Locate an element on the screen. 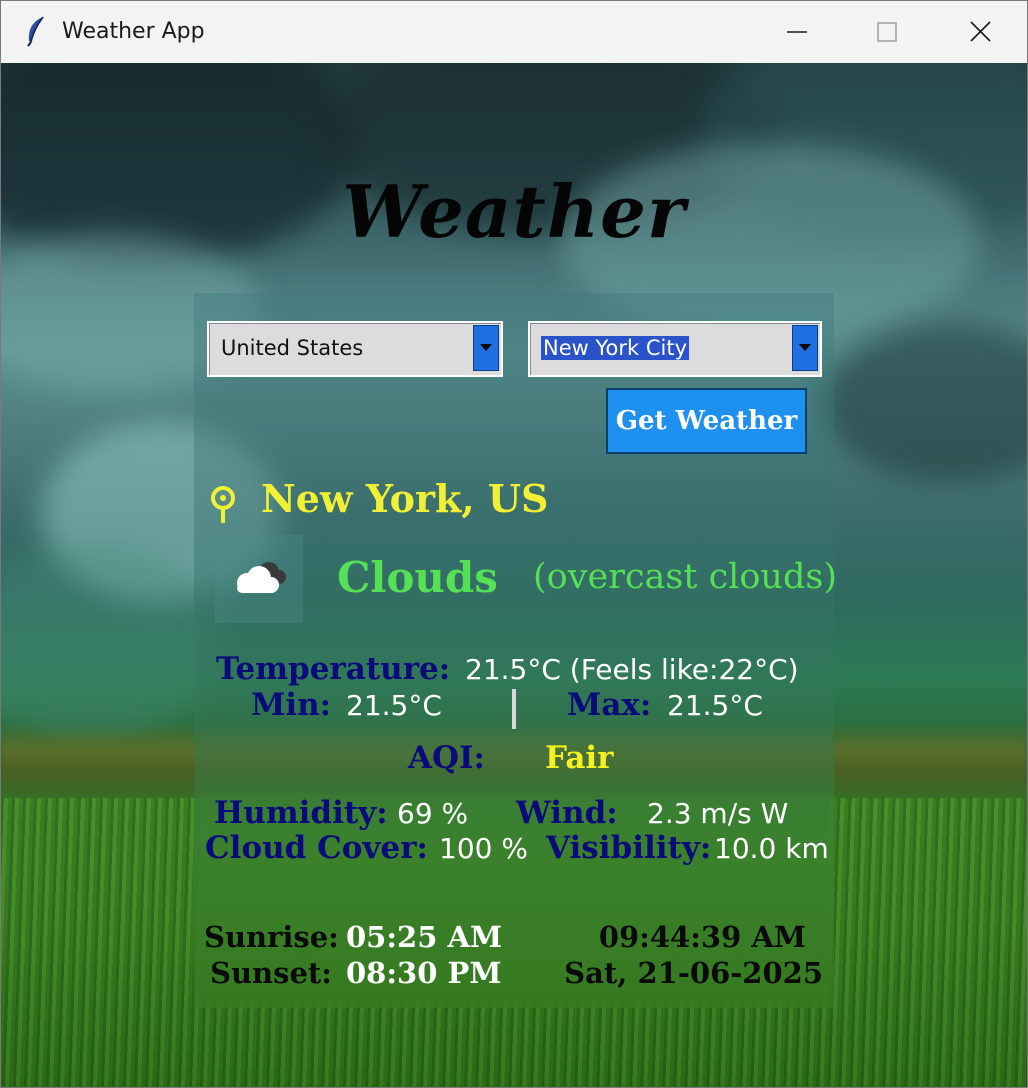 Image resolution: width=1028 pixels, height=1088 pixels. wind-value: 2.3 m/s W is located at coordinates (718, 813).